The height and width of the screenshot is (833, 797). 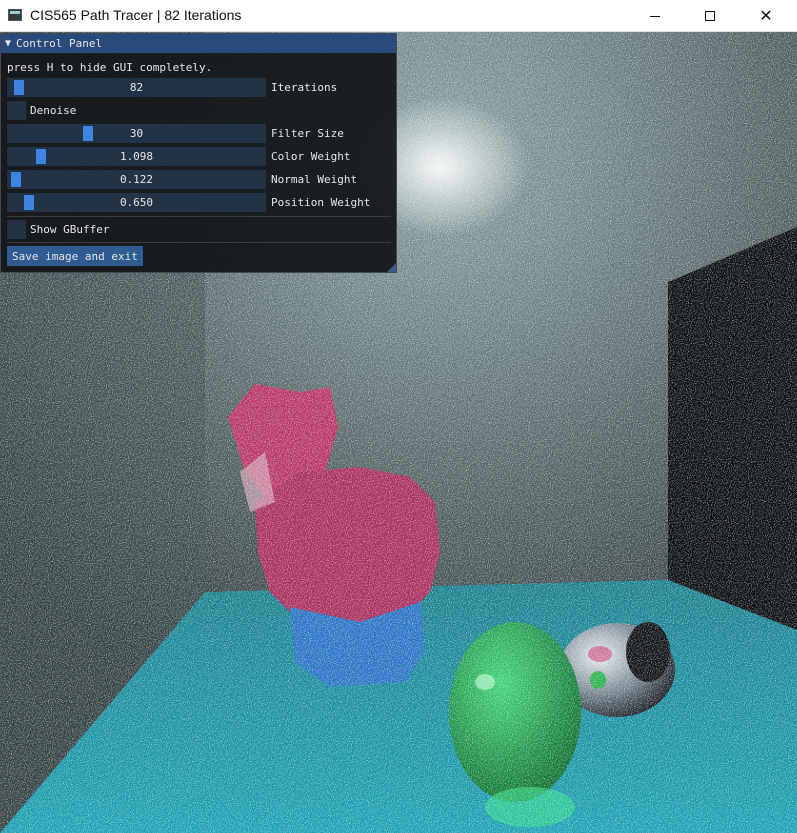 What do you see at coordinates (136, 15) in the screenshot?
I see `window-title: CIS565 Path Tracer | 82 Iterations` at bounding box center [136, 15].